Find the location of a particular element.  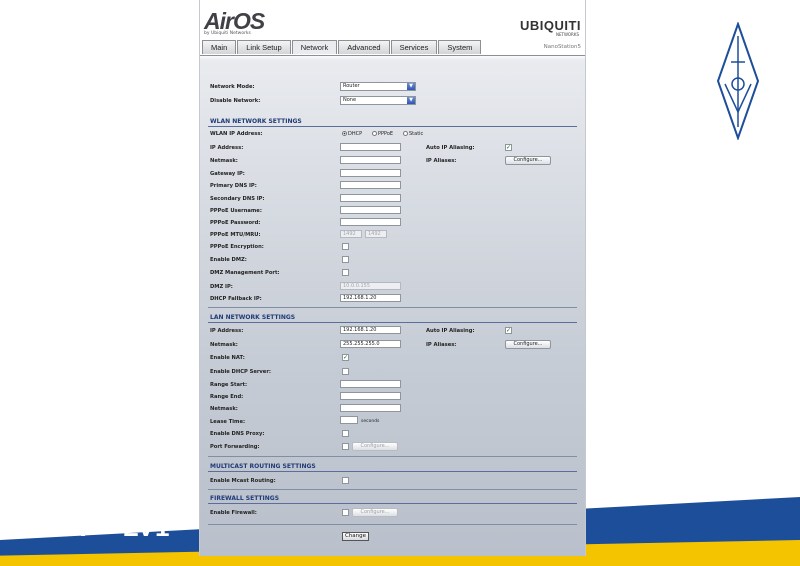

pppoe-password-label: PPPoE Password: is located at coordinates (235, 223).